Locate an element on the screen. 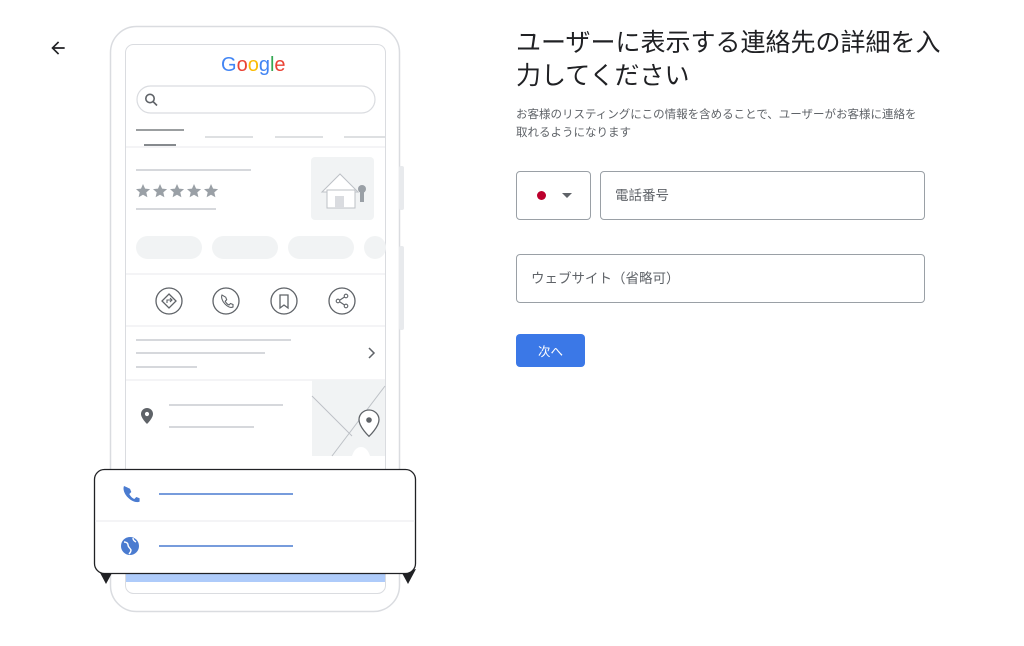  arrow-left-icon is located at coordinates (58, 48).